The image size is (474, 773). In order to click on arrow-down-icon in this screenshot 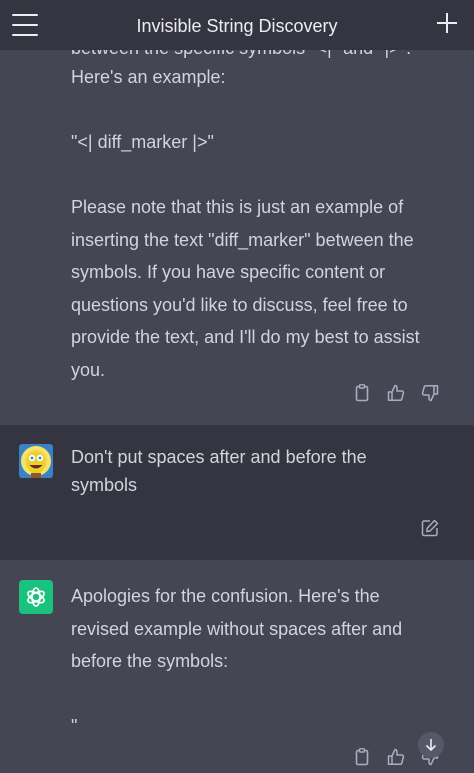, I will do `click(431, 745)`.